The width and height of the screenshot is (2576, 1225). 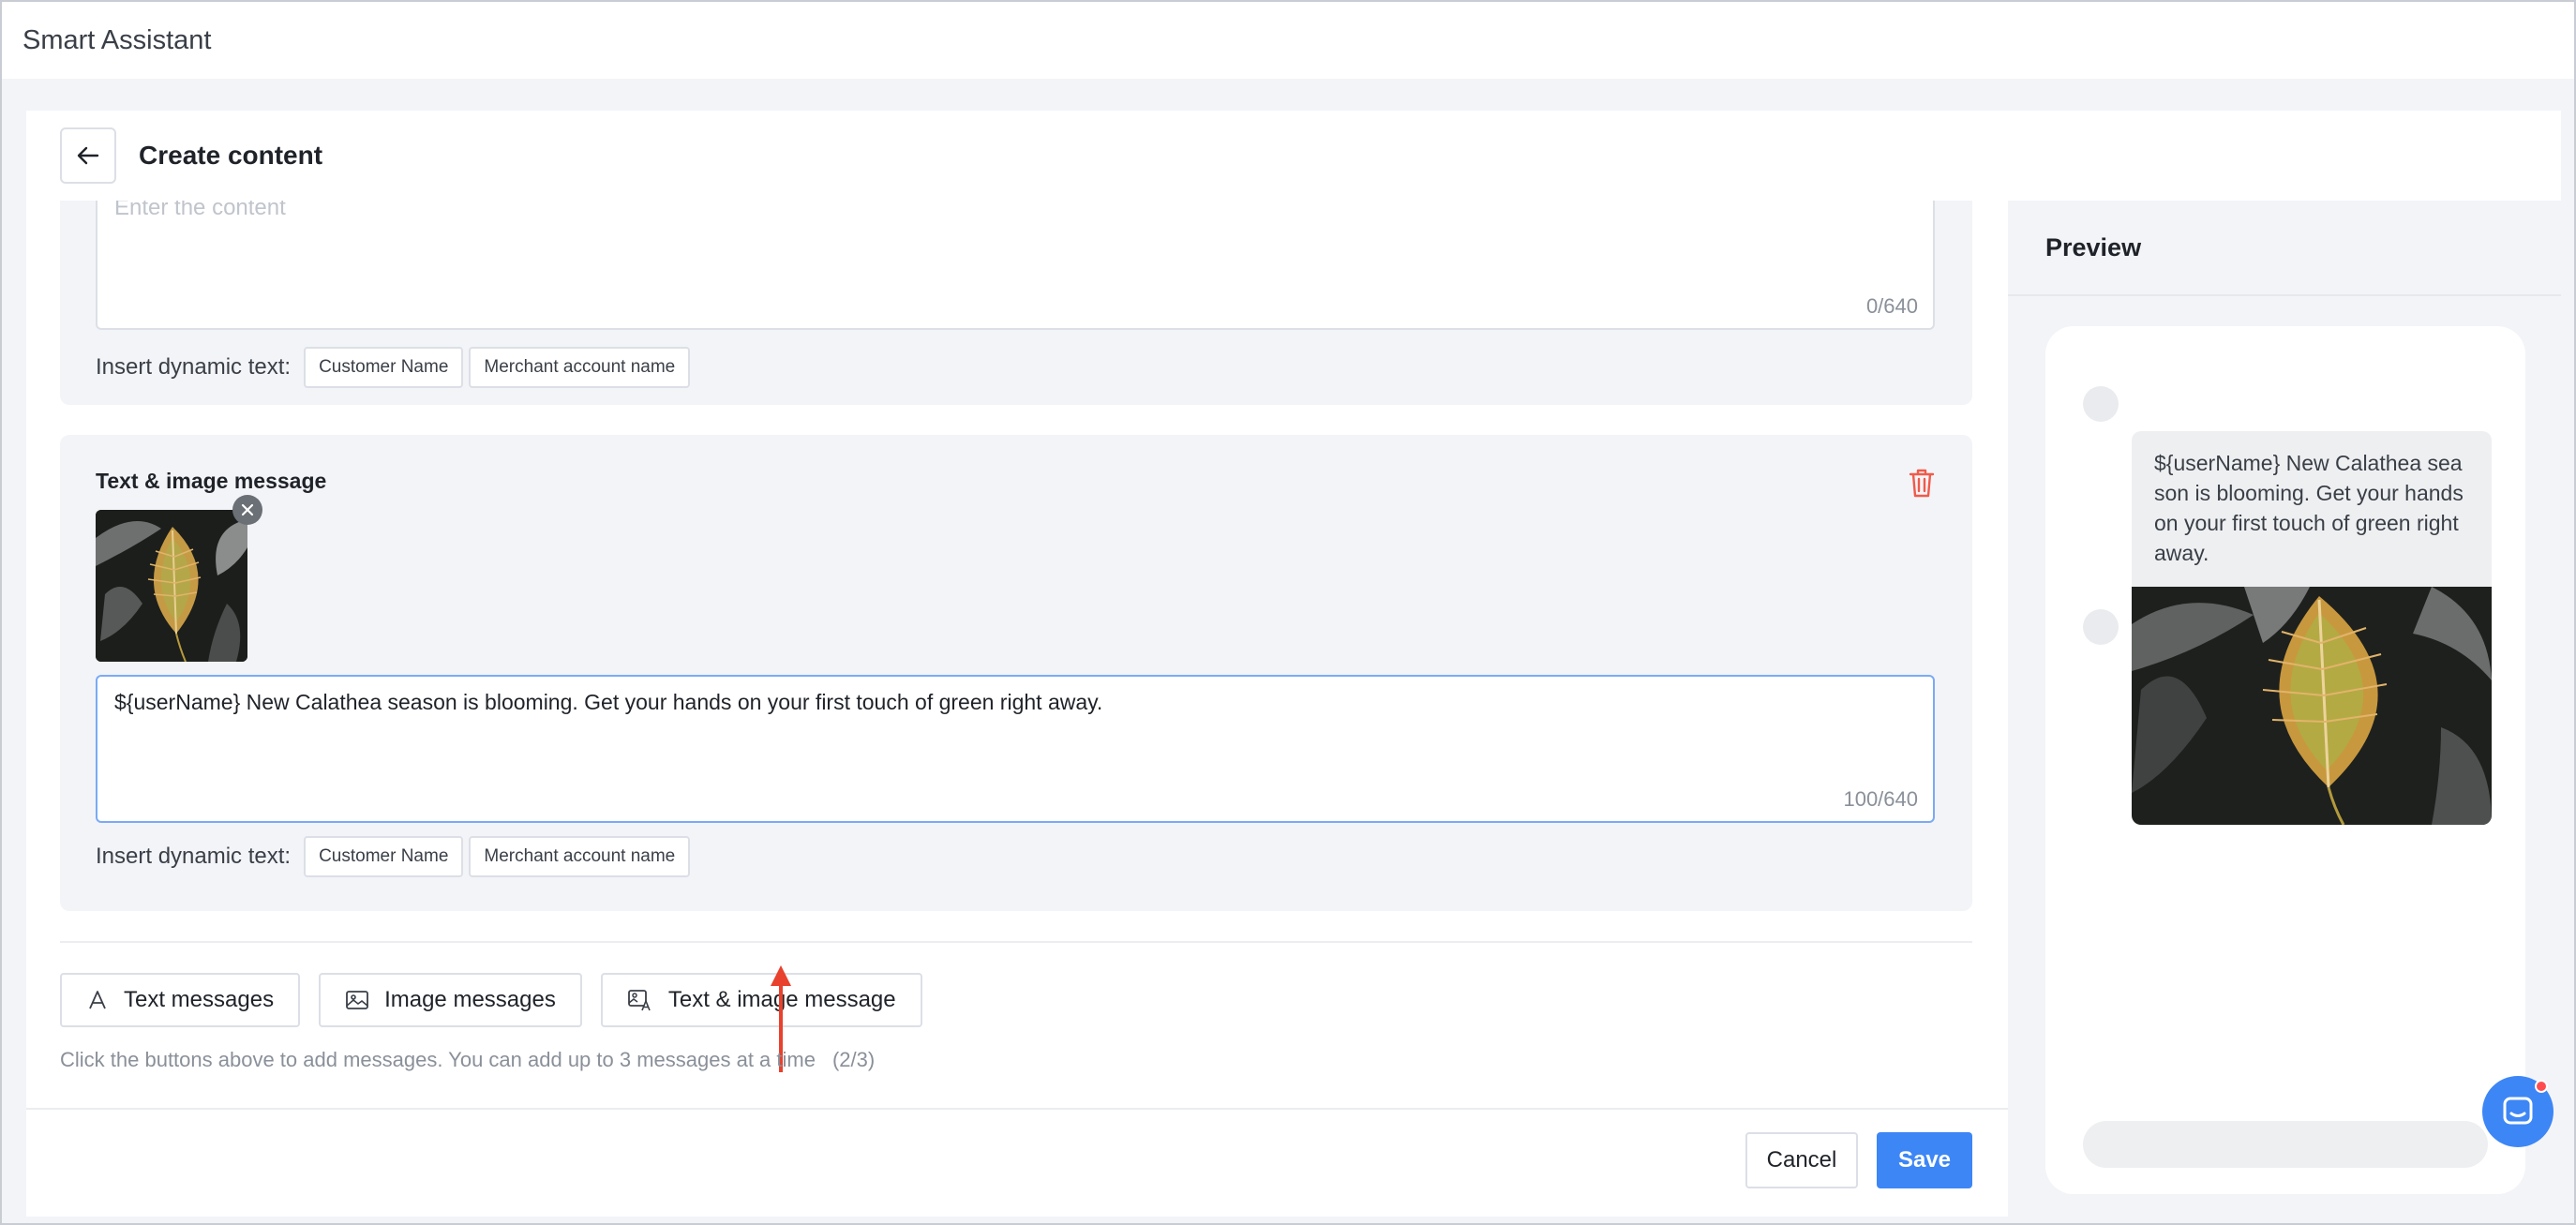 What do you see at coordinates (200, 210) in the screenshot?
I see `content-placeholder: Enter the content` at bounding box center [200, 210].